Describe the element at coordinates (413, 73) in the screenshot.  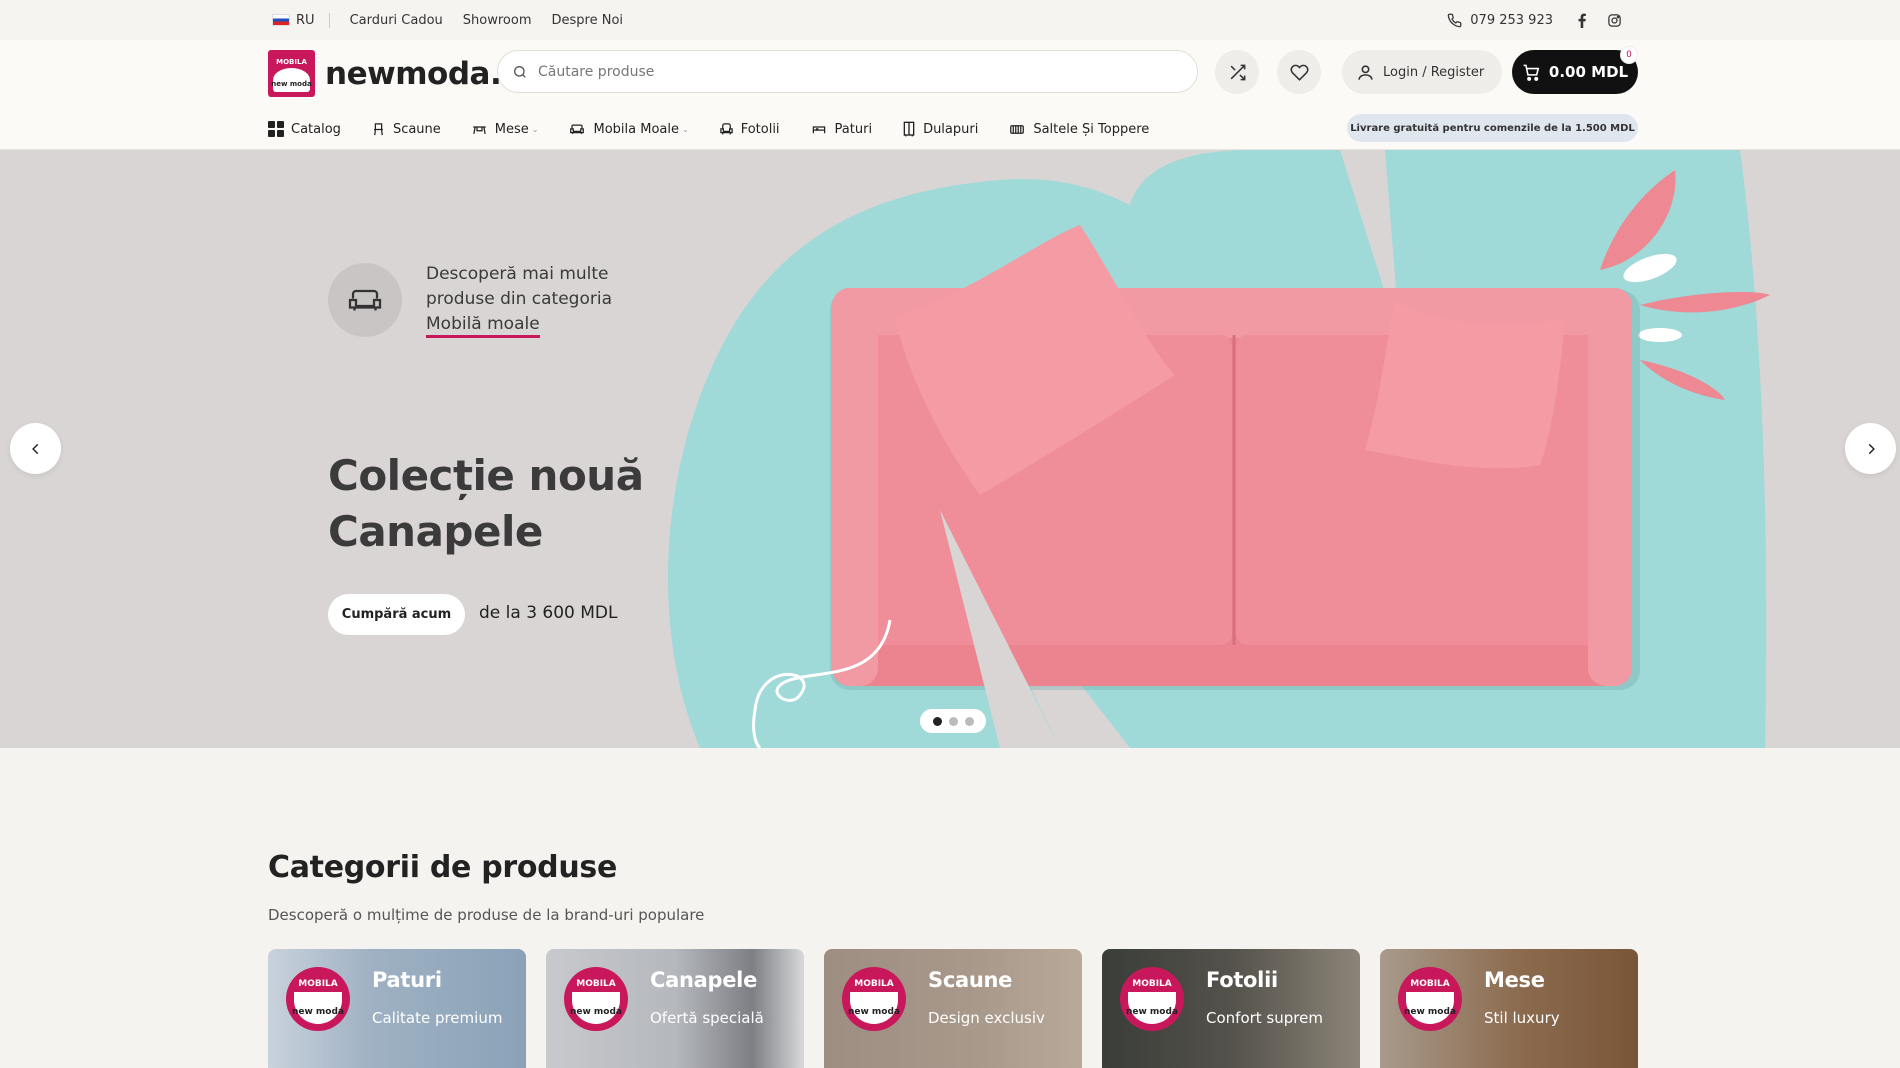
I see `logo-text: newmoda.` at that location.